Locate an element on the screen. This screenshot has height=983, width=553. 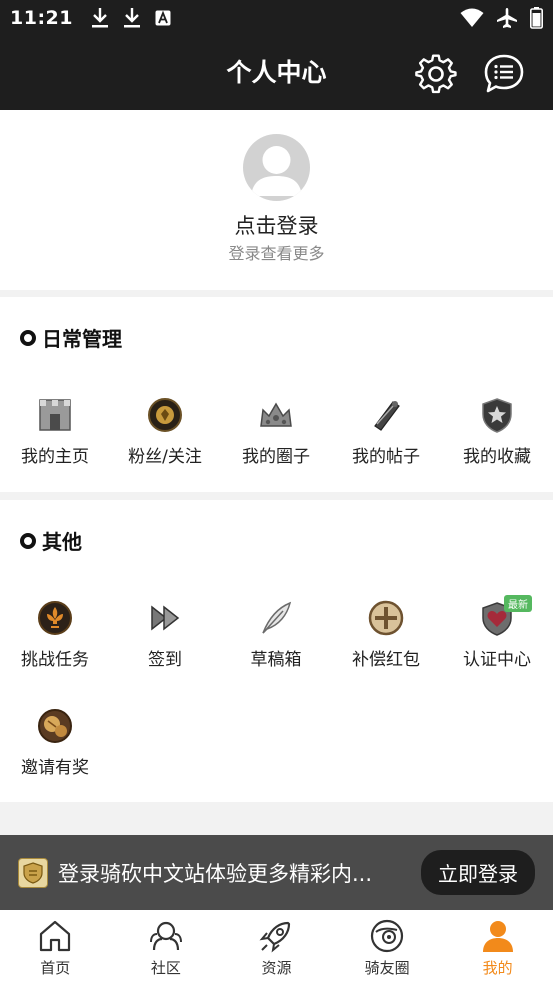
new-badge: 最新 is located at coordinates (518, 603).